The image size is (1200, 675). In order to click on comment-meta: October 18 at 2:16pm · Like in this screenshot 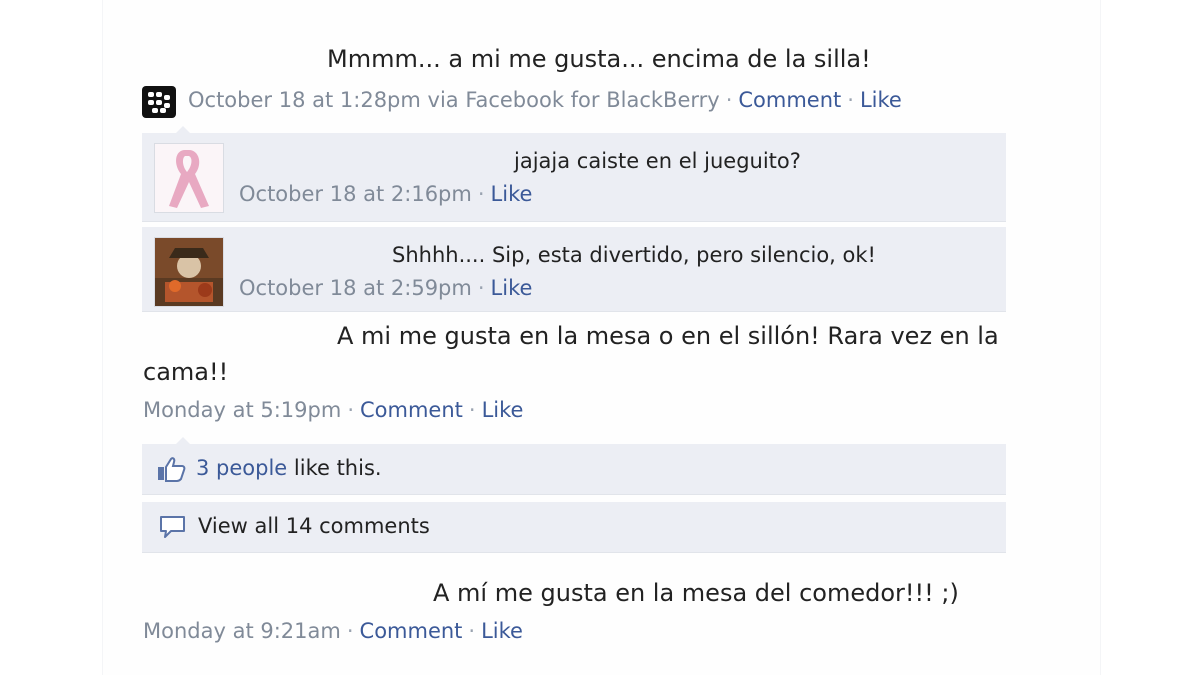, I will do `click(386, 194)`.